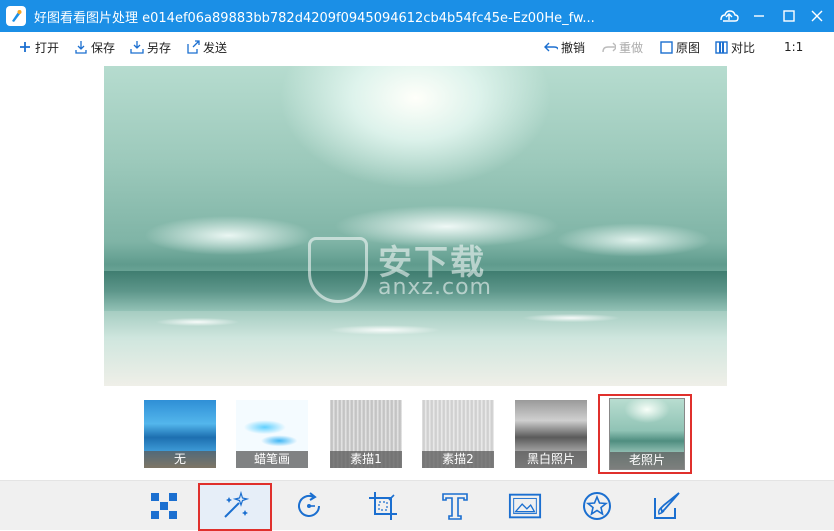 The height and width of the screenshot is (531, 834). Describe the element at coordinates (417, 47) in the screenshot. I see `toolbar: 打开 保存 另存 发送 撤销 重做 原图 对比 1:1` at that location.